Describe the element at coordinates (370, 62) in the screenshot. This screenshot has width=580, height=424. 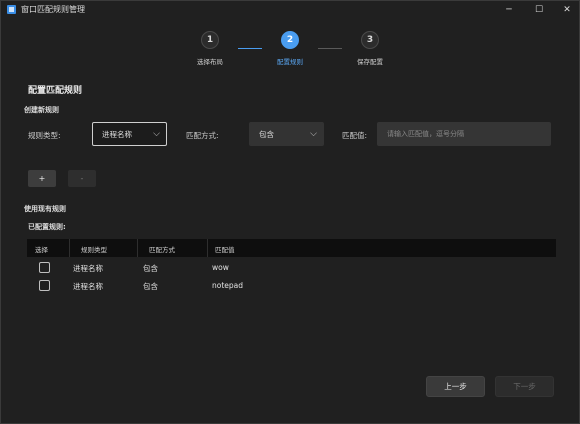
I see `step-3-label: 保存配置` at that location.